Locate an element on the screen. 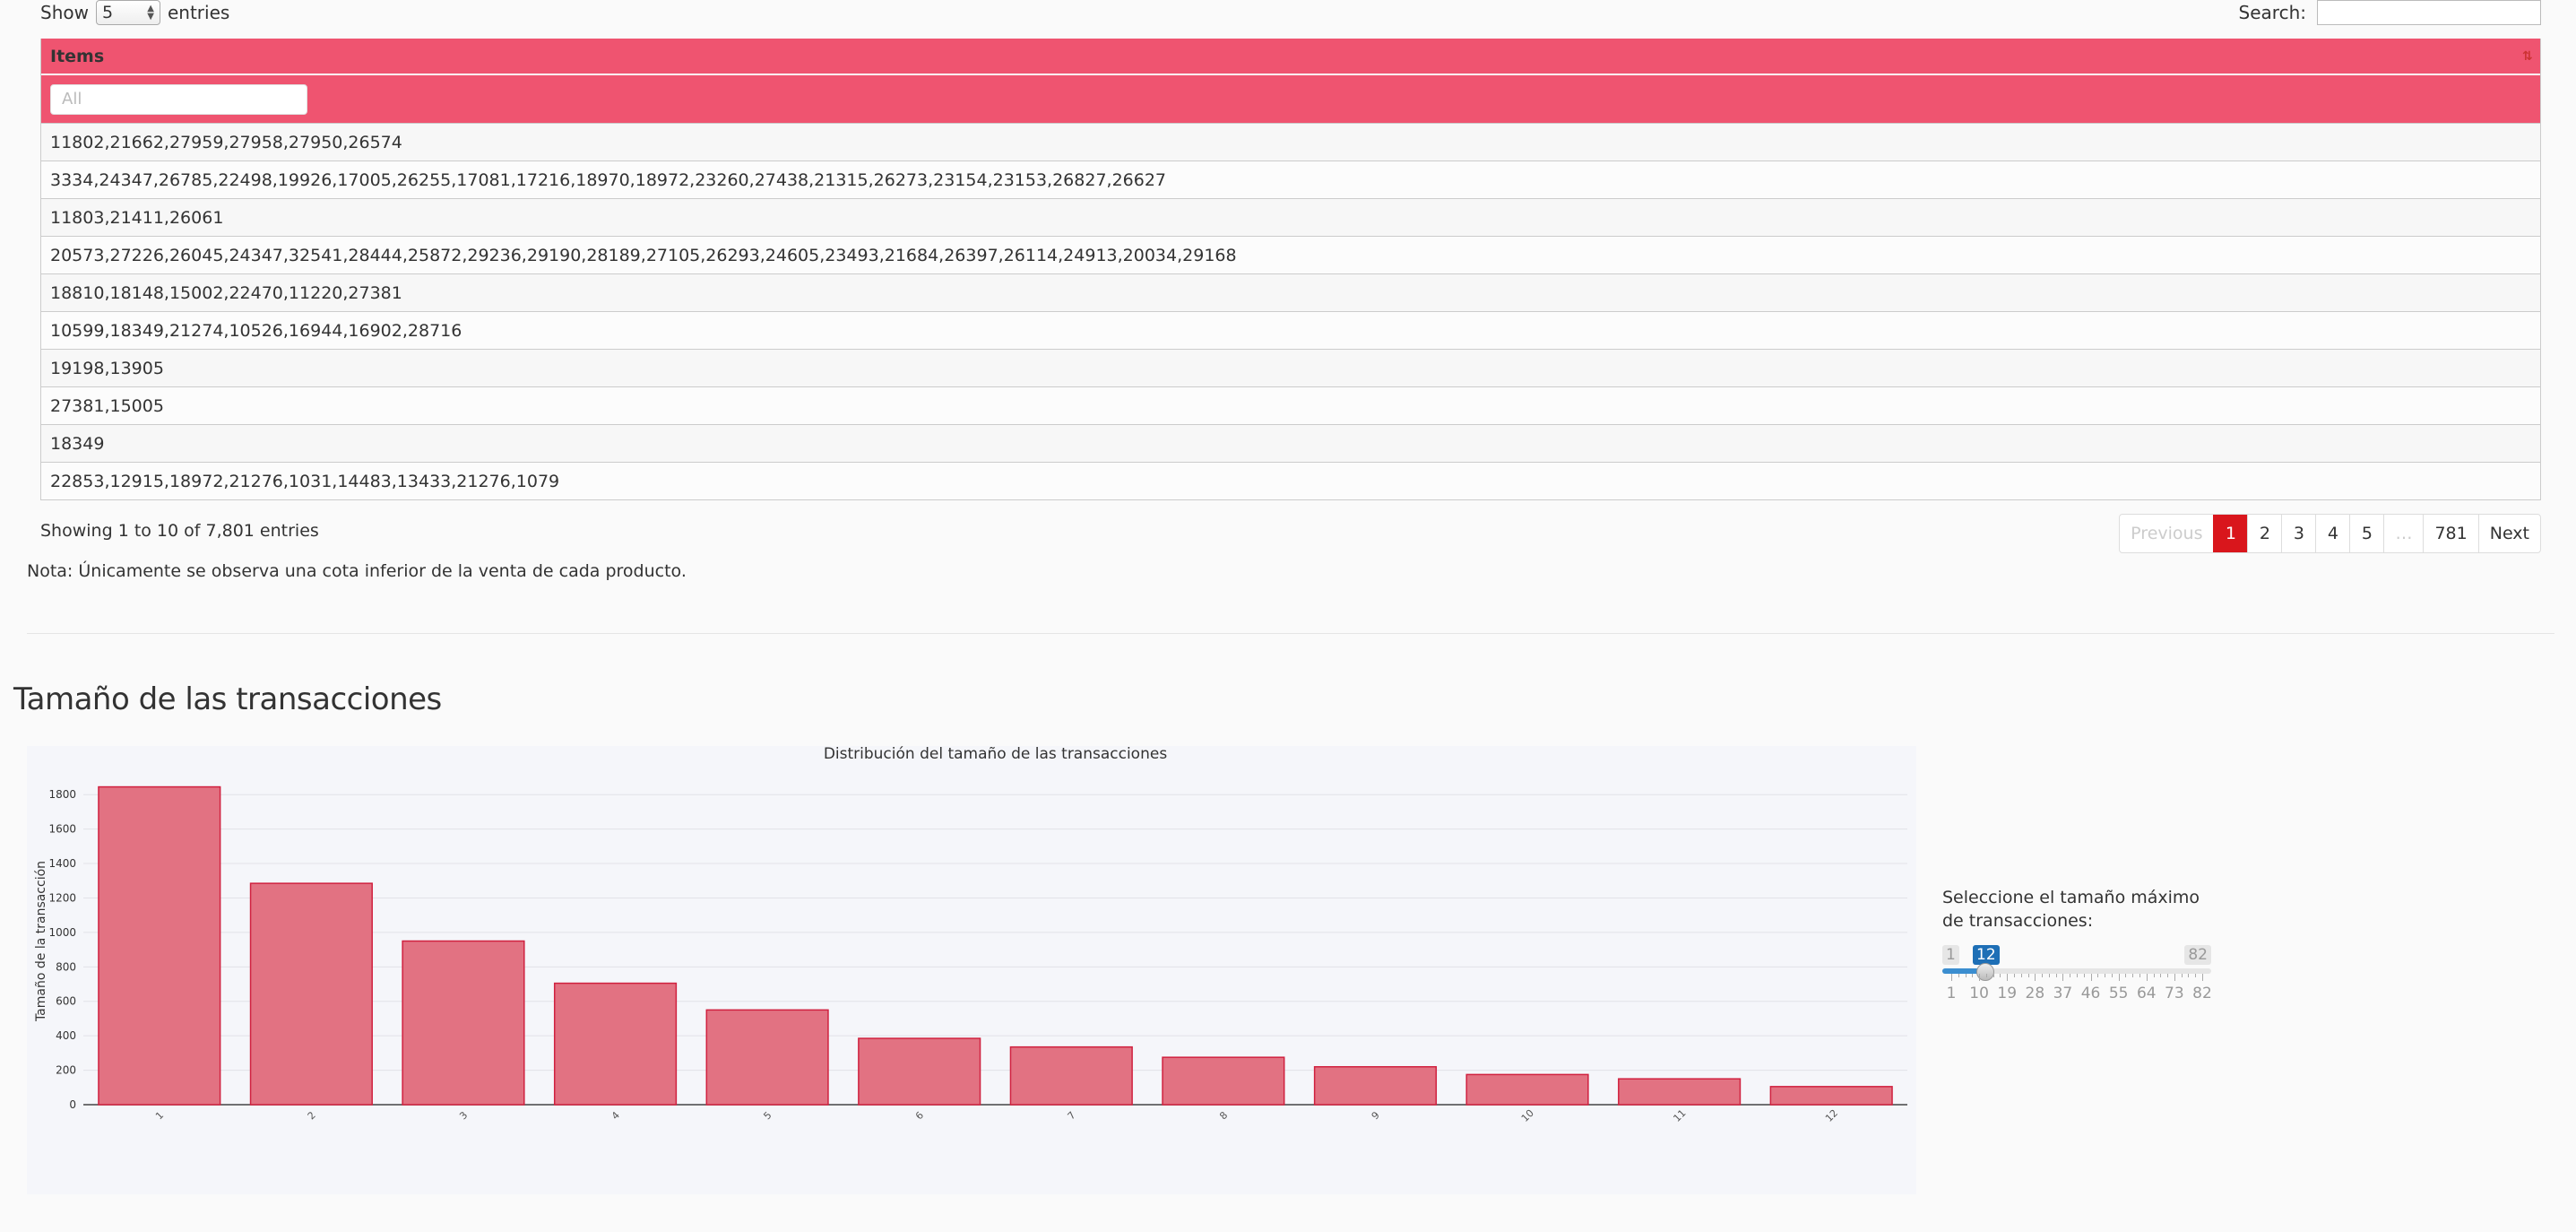 The image size is (2576, 1232). slider-ticks is located at coordinates (2076, 978).